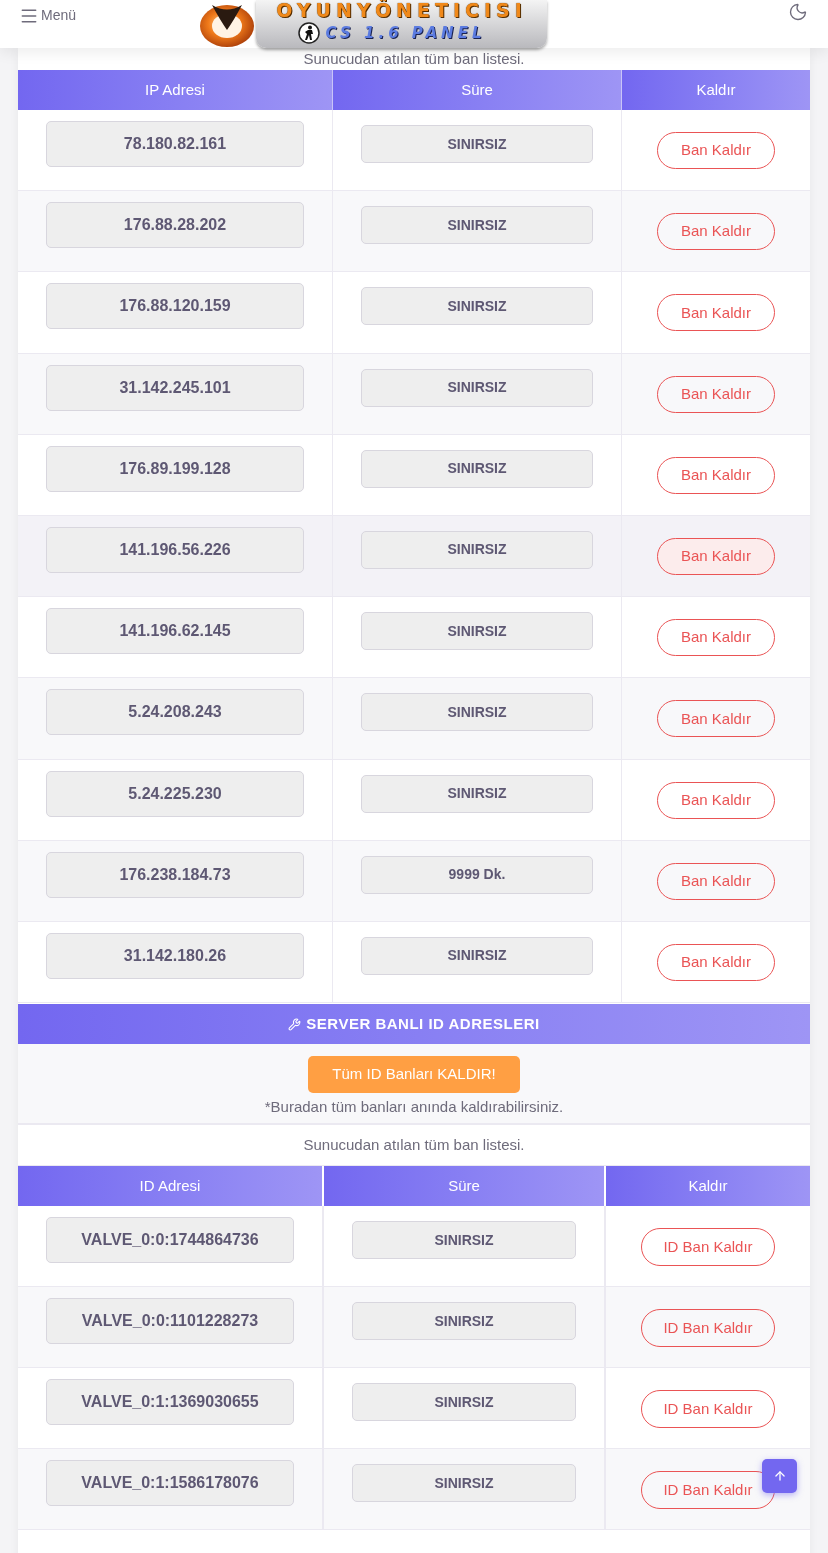 This screenshot has width=828, height=1553. Describe the element at coordinates (175, 955) in the screenshot. I see `ip-field: 31.142.180.26` at that location.